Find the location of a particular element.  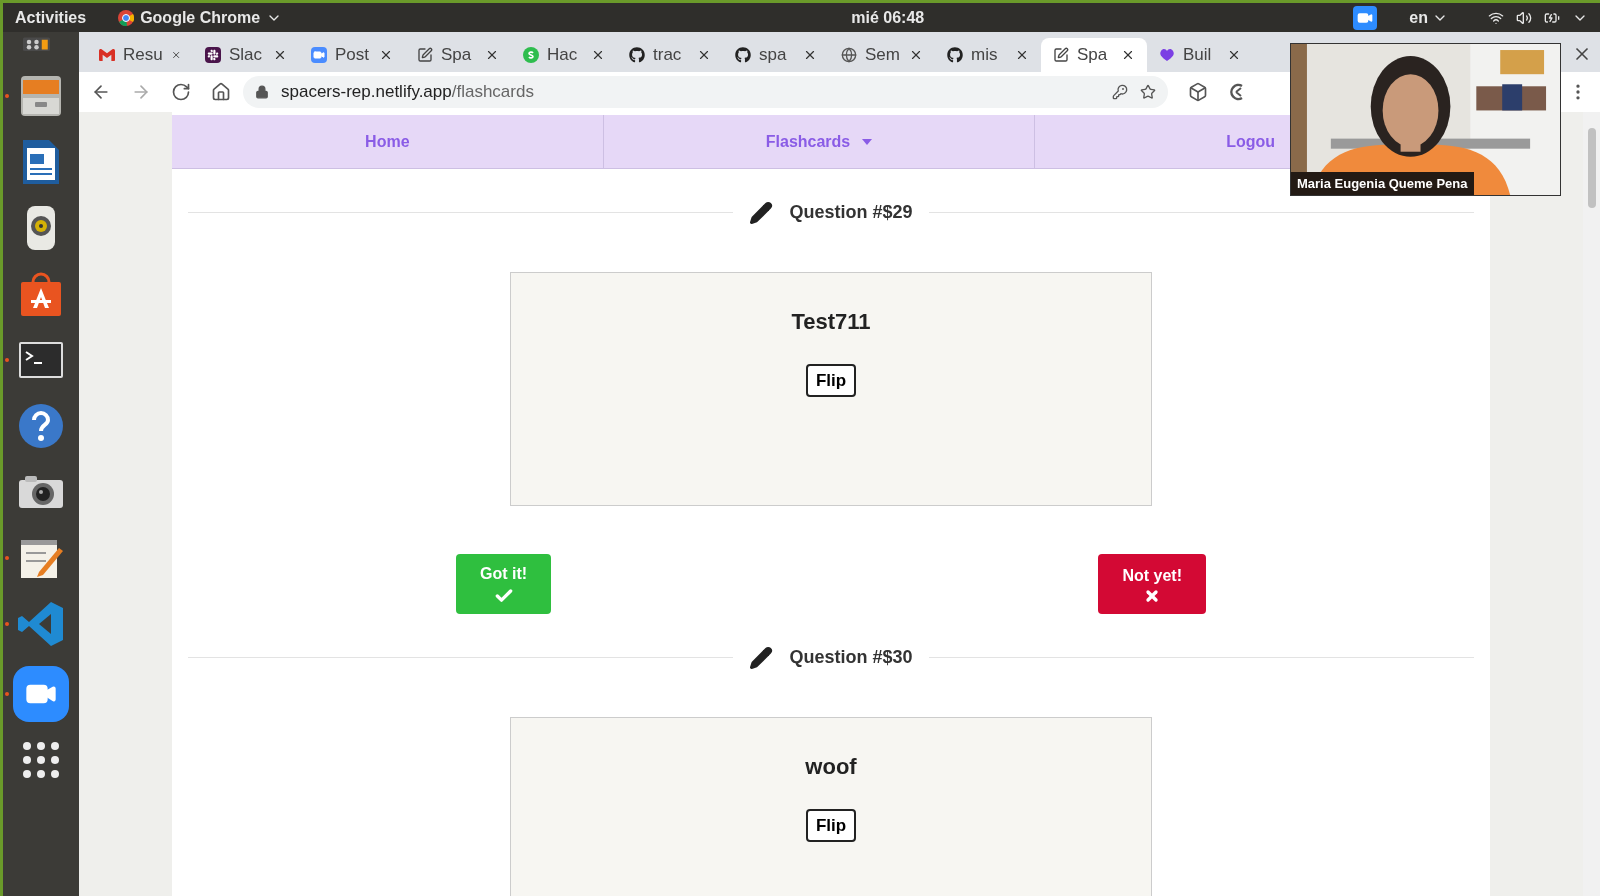

volume-icon is located at coordinates (1524, 17).